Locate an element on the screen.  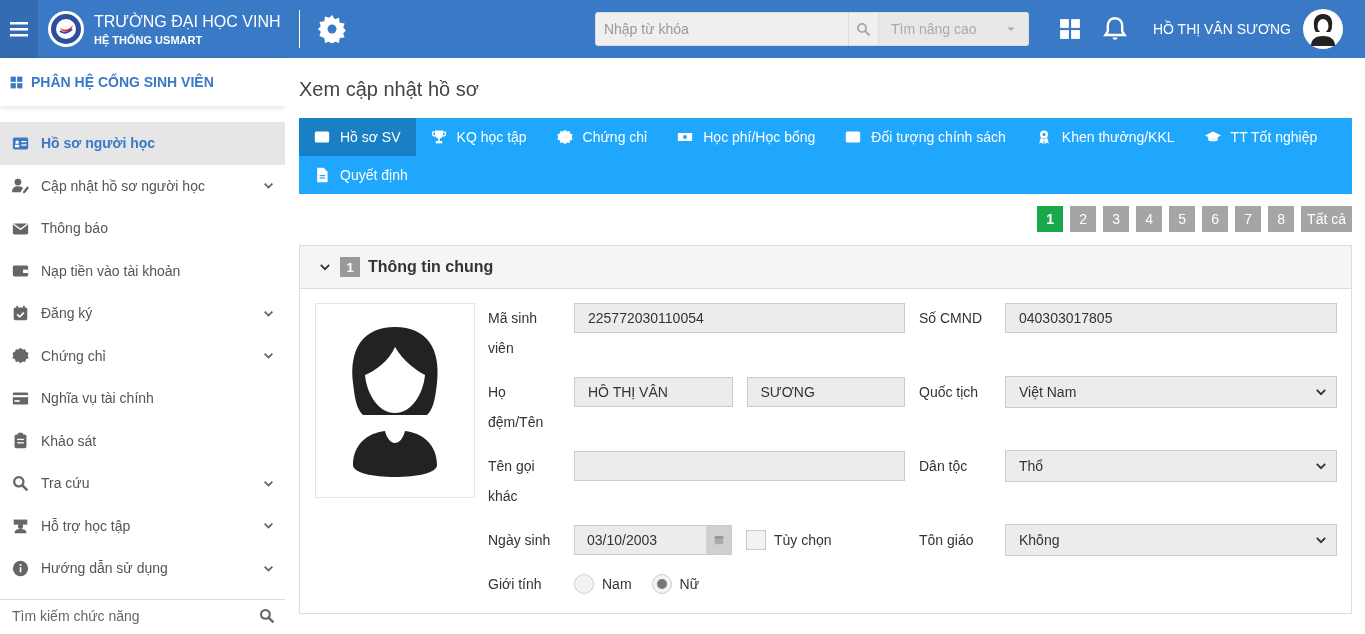
bell-icon is located at coordinates (1114, 29).